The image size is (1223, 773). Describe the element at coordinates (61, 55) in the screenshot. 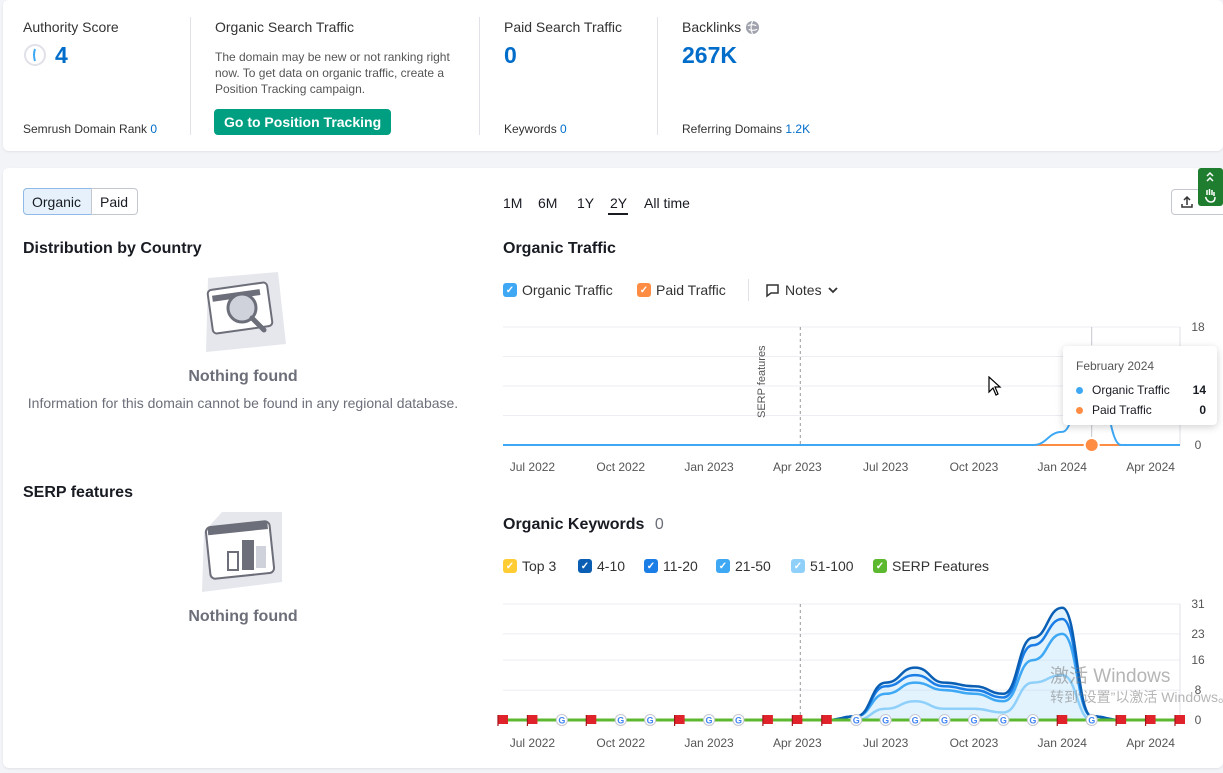

I see `authority-score-value: 4` at that location.